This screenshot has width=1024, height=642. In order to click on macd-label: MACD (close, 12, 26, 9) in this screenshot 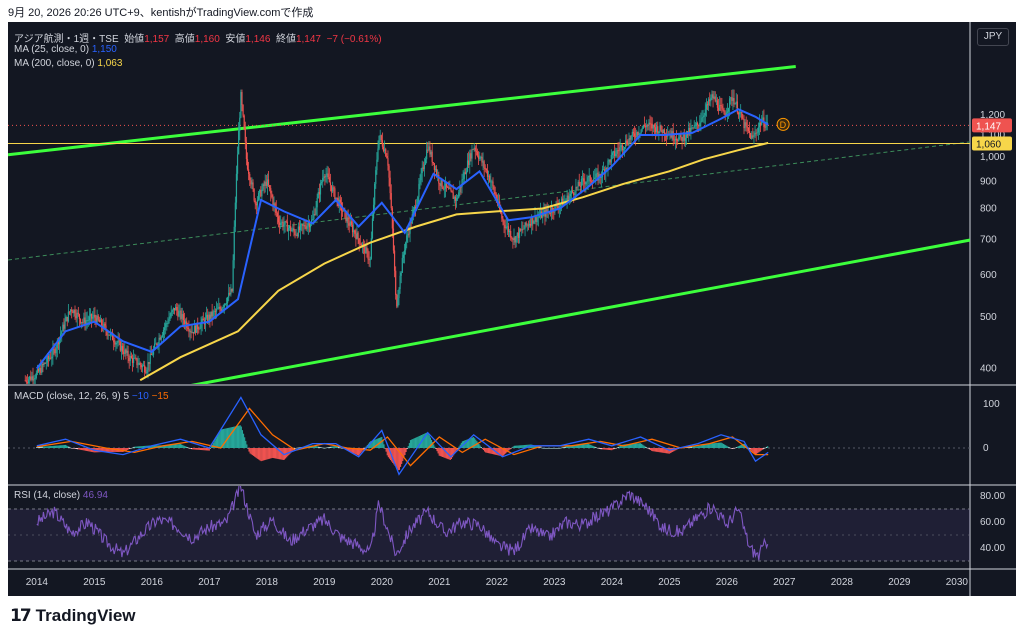, I will do `click(67, 396)`.